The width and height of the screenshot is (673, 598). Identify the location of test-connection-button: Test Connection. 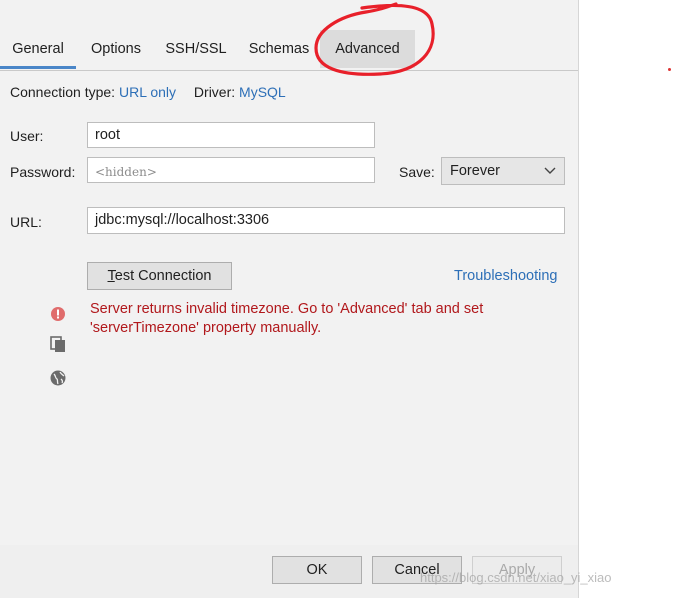
(159, 276).